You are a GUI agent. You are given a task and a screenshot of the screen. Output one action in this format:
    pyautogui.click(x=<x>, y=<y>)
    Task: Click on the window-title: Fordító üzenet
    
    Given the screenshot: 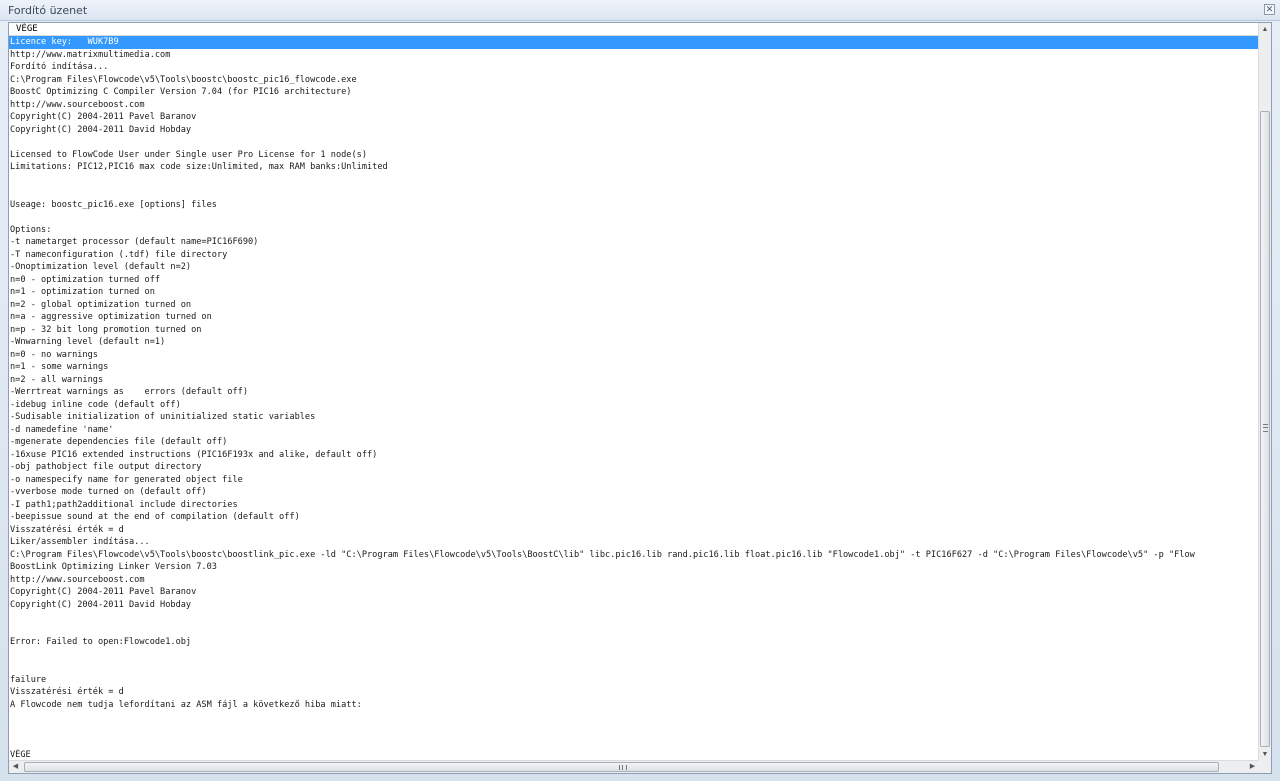 What is the action you would take?
    pyautogui.click(x=48, y=10)
    